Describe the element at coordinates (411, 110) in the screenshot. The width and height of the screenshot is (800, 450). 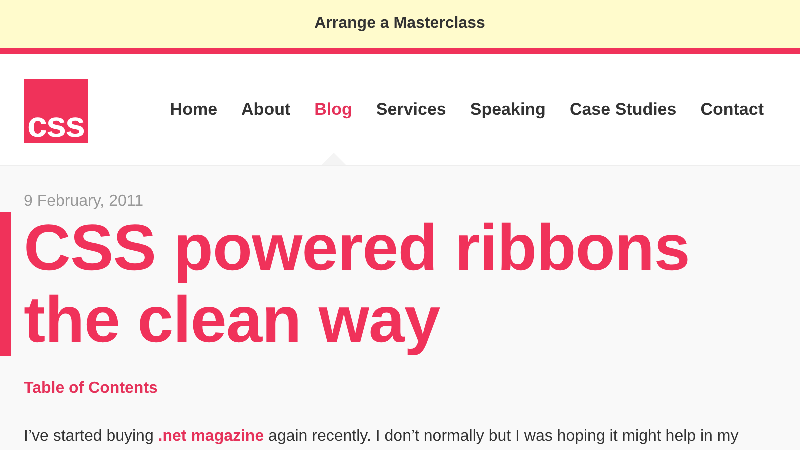
I see `nav-link: Services` at that location.